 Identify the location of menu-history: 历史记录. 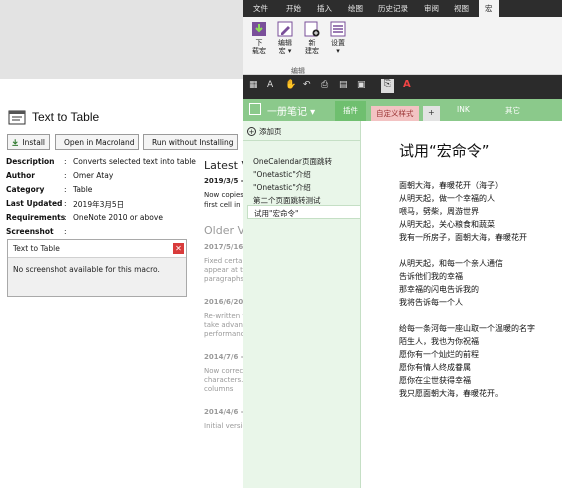
(393, 8).